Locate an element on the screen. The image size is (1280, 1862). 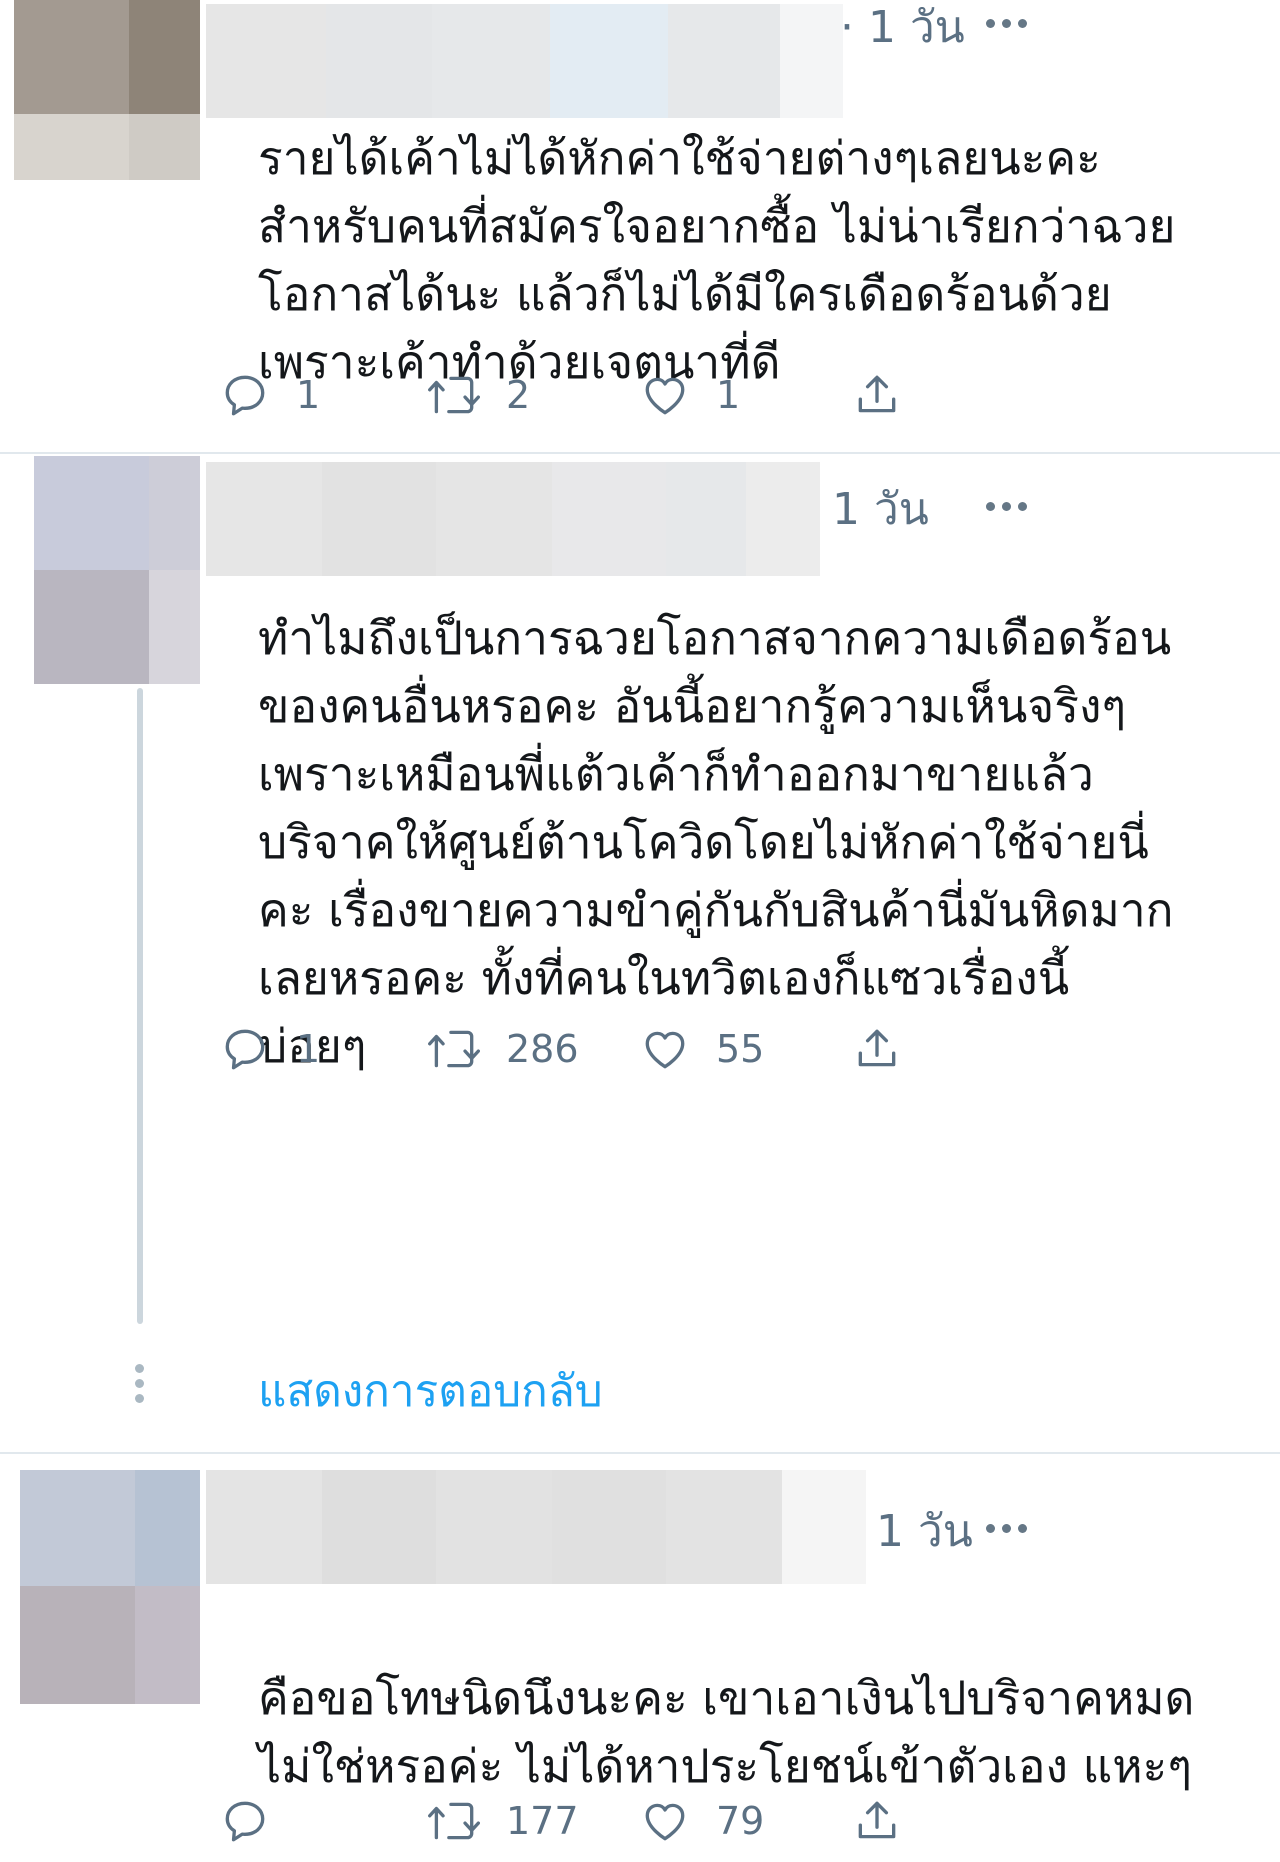
retweet-count: 2 is located at coordinates (518, 395).